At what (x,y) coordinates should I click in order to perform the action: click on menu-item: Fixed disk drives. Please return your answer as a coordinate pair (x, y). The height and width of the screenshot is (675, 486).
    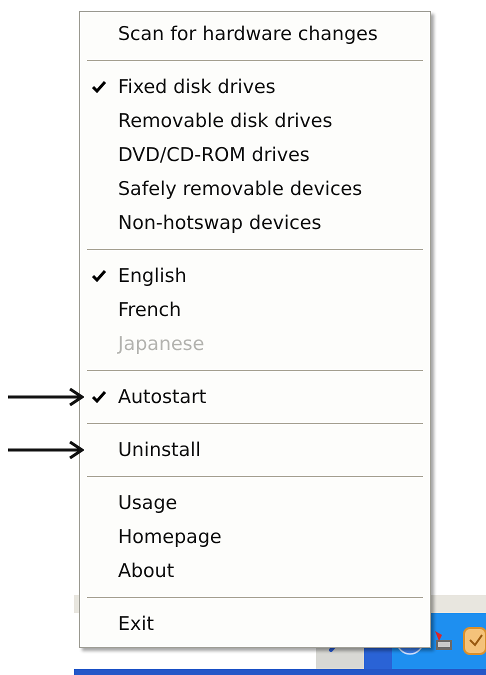
    Looking at the image, I should click on (255, 87).